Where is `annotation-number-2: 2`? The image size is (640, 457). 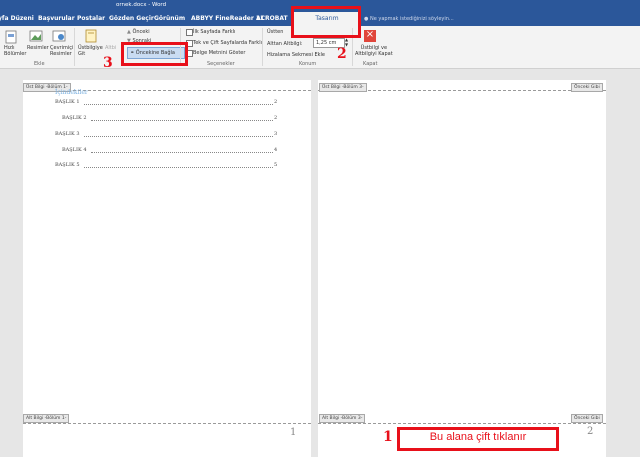 annotation-number-2: 2 is located at coordinates (342, 54).